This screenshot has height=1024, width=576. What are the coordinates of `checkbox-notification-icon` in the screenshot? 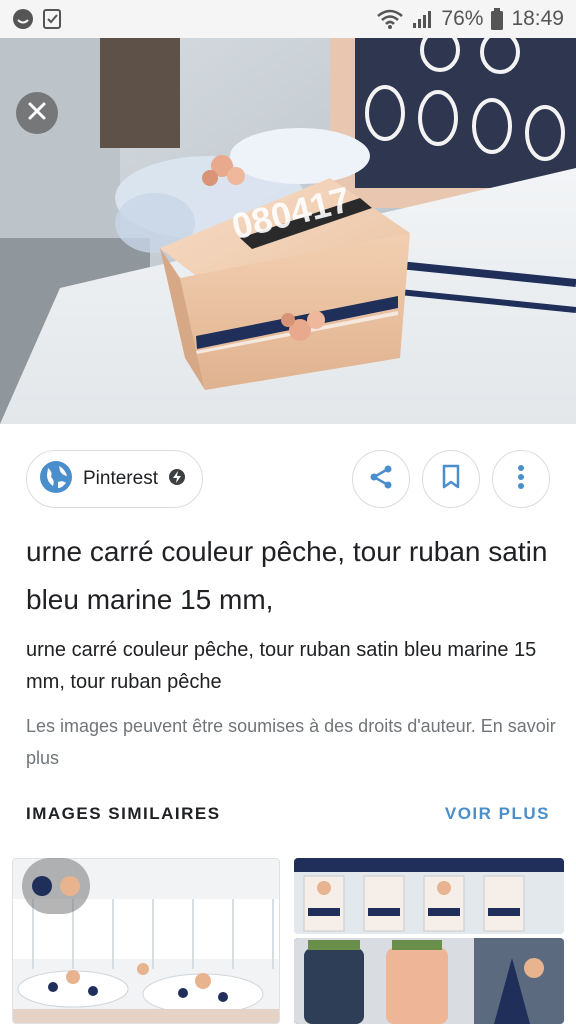 It's located at (52, 19).